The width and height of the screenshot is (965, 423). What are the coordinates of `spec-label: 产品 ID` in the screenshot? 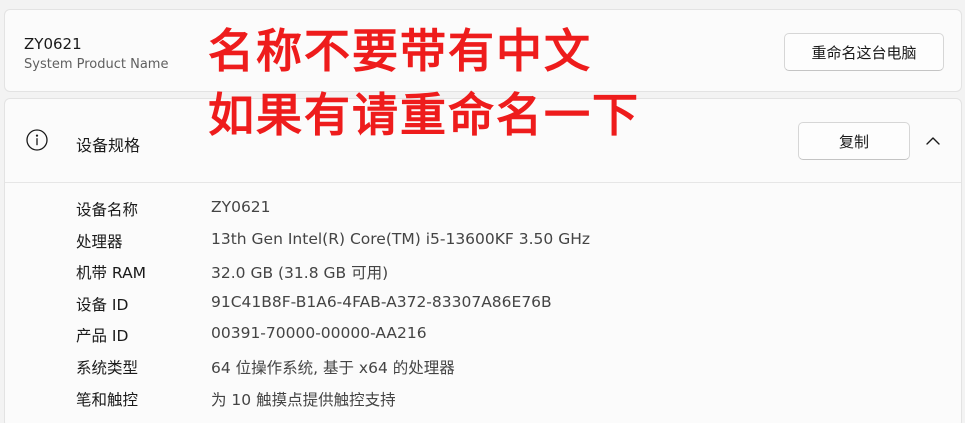 It's located at (102, 336).